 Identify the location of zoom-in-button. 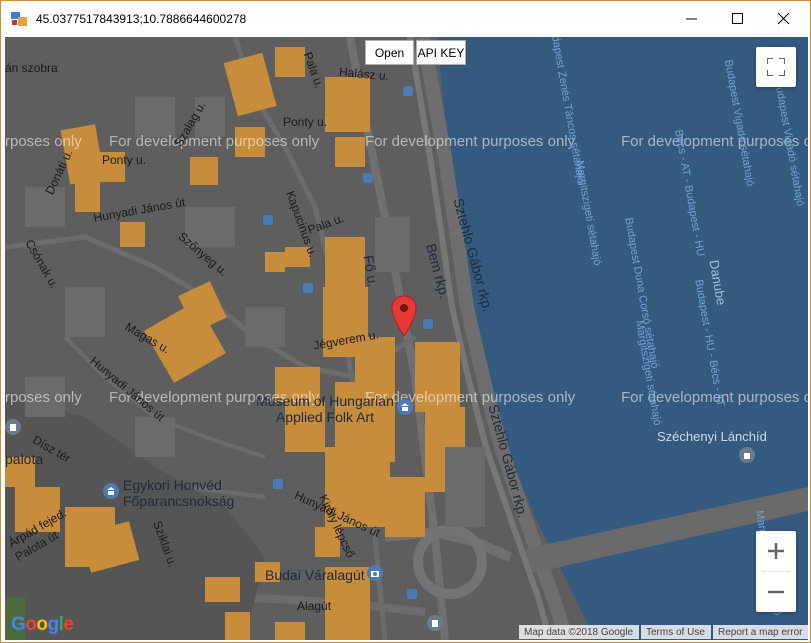
(776, 551).